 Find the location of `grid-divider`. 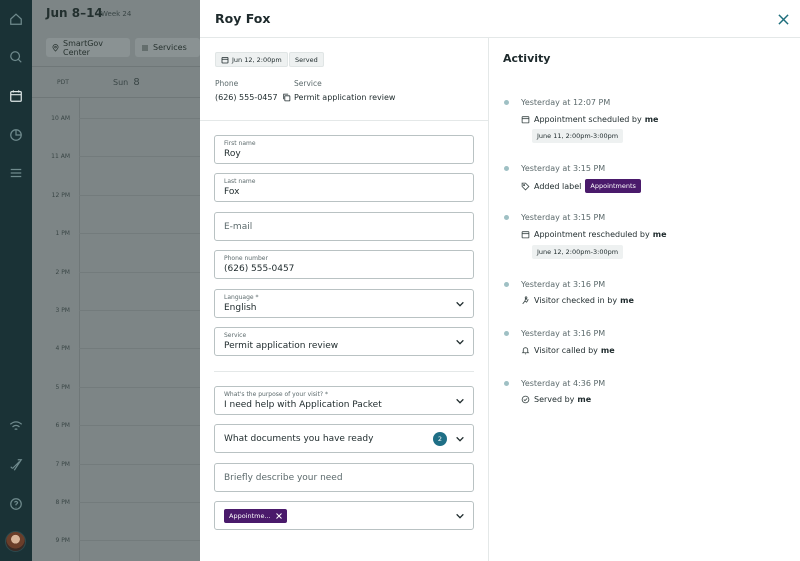

grid-divider is located at coordinates (79, 329).